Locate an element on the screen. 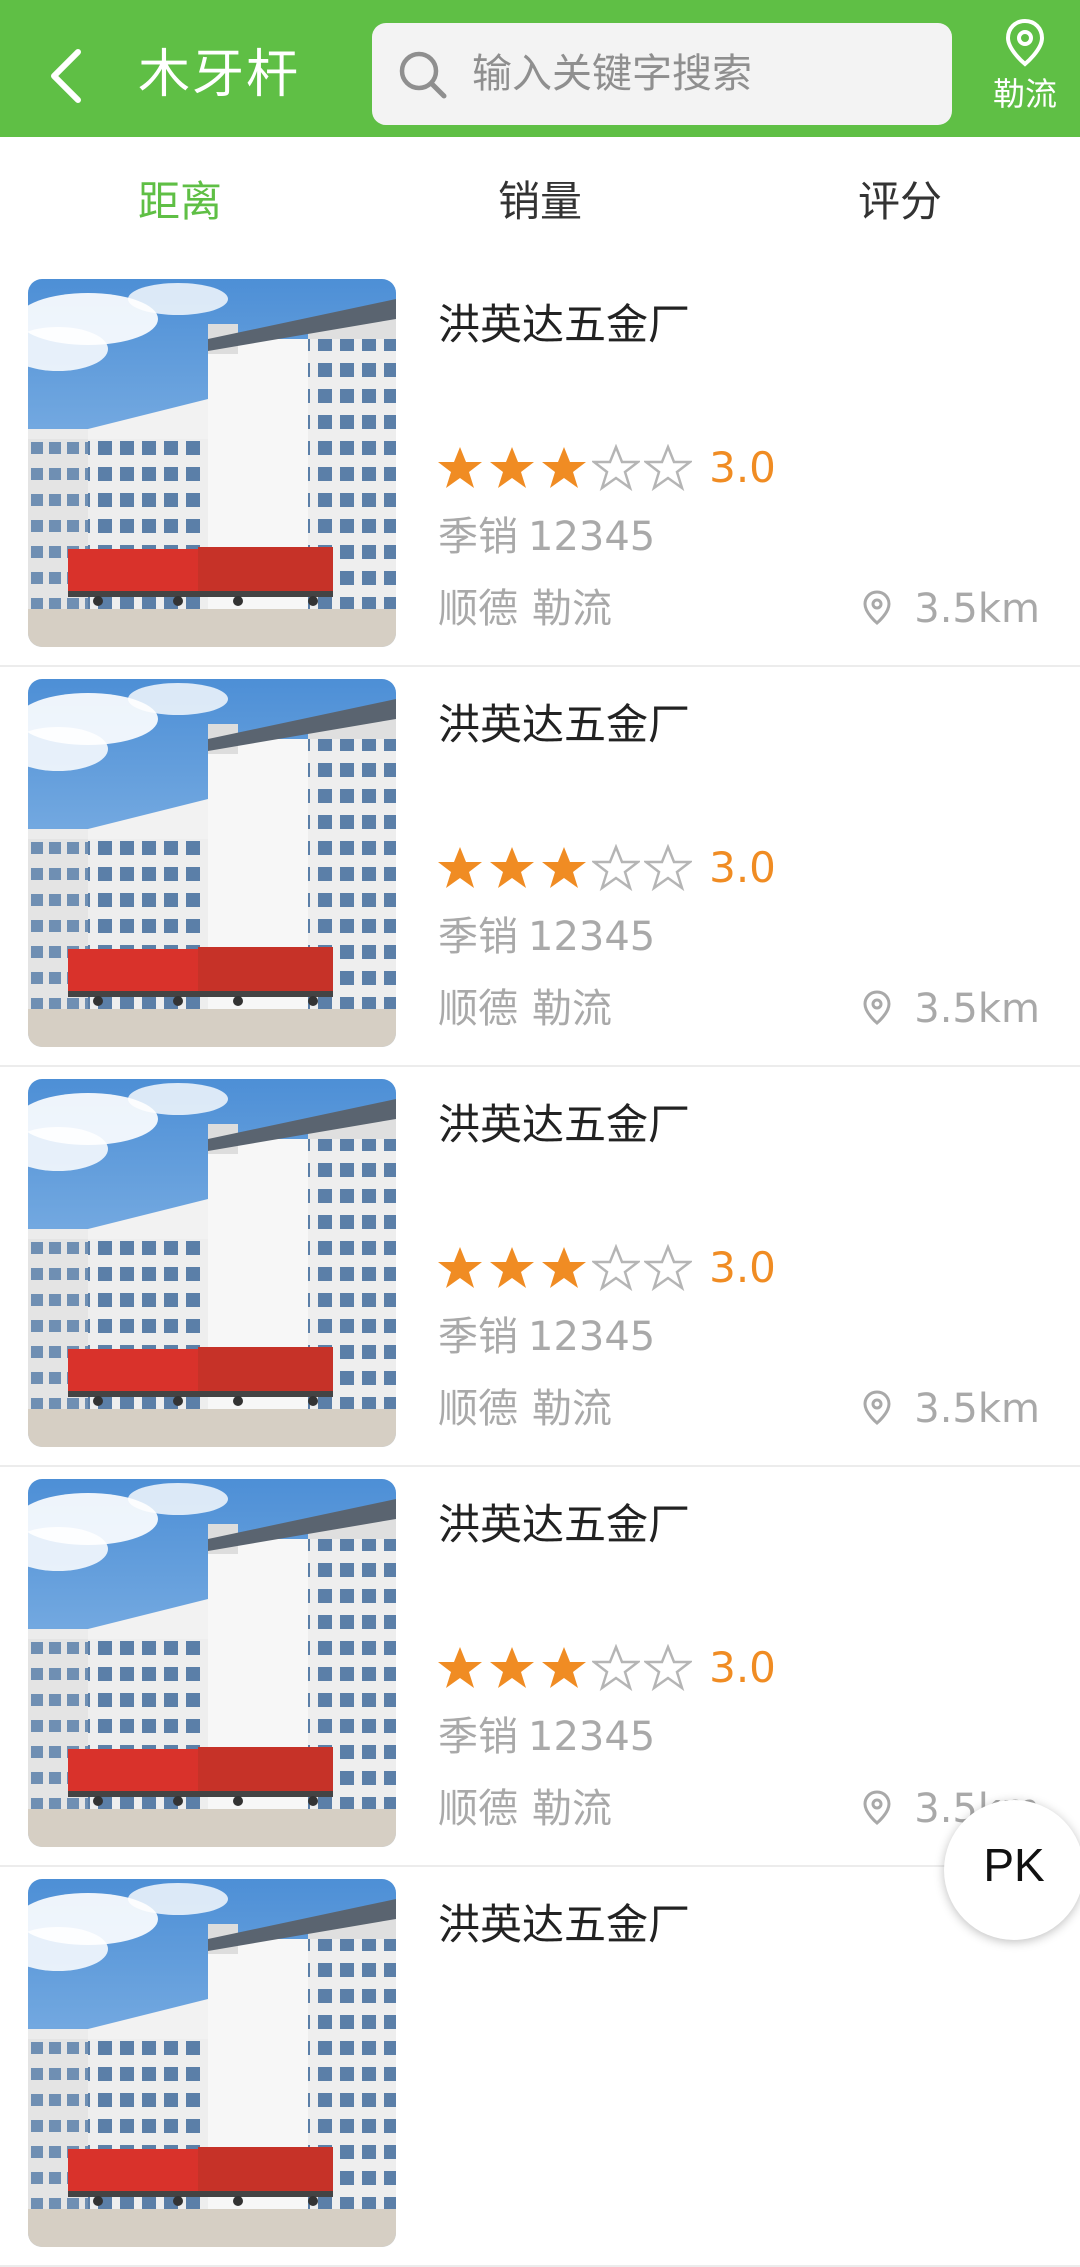 The image size is (1080, 2267). top-bar: 木牙杆 输入关键字搜索 勒流 is located at coordinates (540, 68).